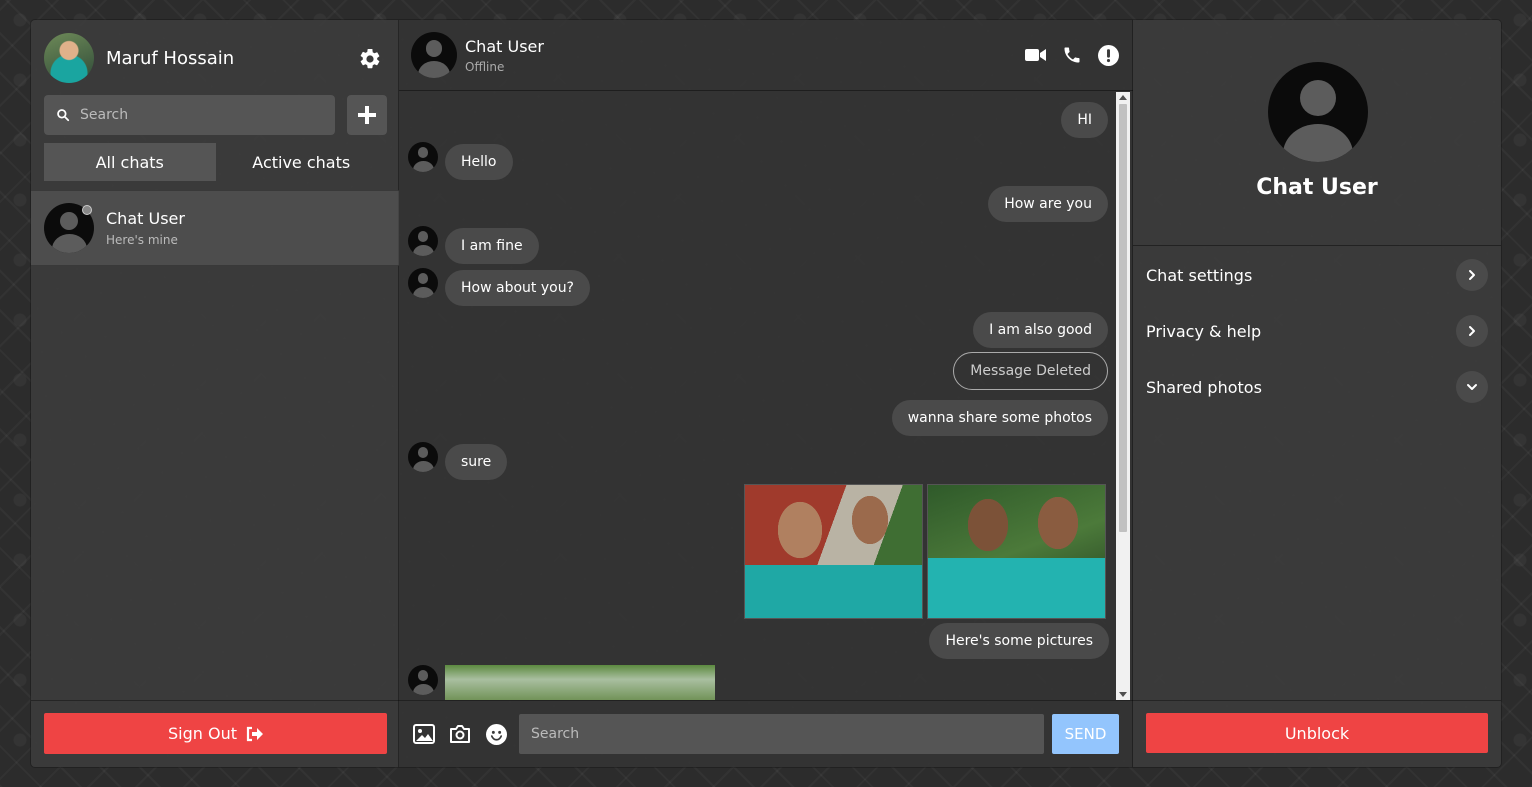  I want to click on image-icon, so click(424, 734).